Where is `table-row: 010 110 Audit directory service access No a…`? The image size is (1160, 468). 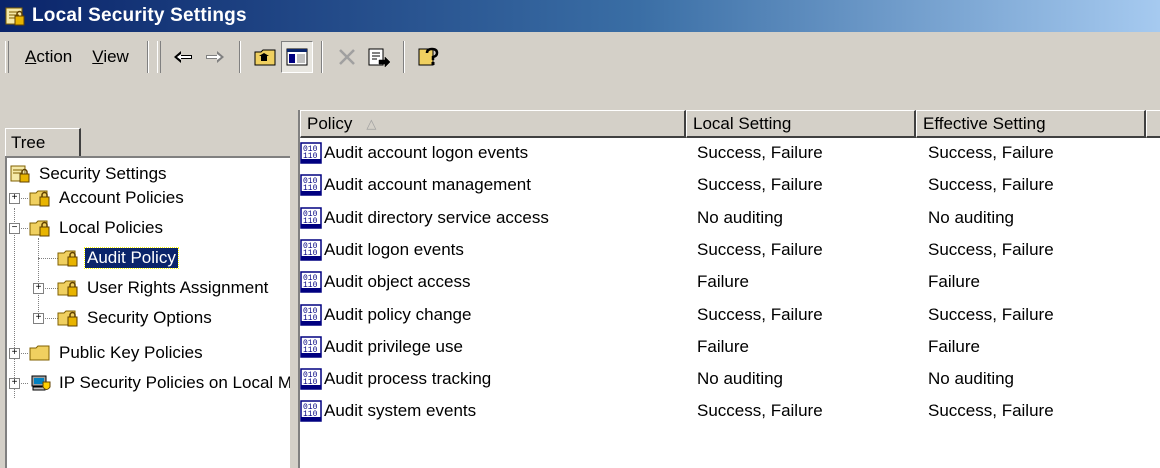 table-row: 010 110 Audit directory service access No a… is located at coordinates (730, 218).